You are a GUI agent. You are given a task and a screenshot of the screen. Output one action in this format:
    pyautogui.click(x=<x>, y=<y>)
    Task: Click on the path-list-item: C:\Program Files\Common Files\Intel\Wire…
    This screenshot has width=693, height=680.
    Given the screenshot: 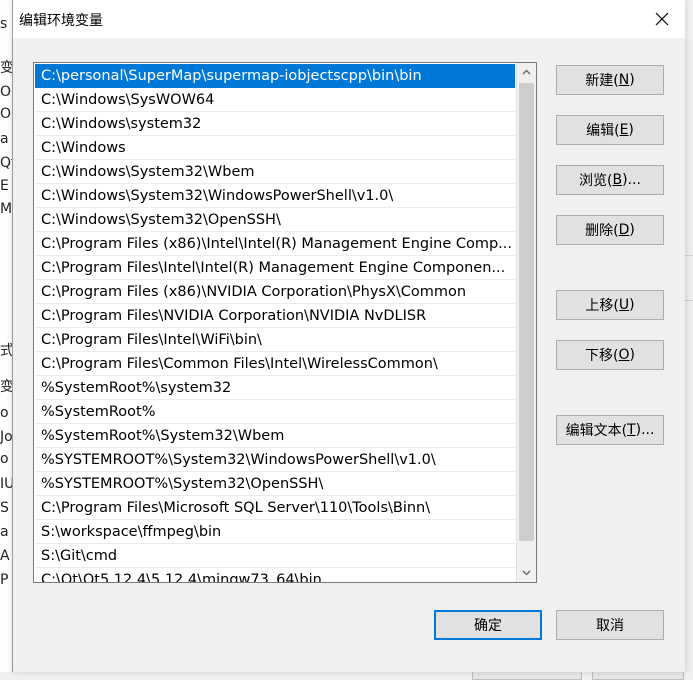 What is the action you would take?
    pyautogui.click(x=275, y=364)
    